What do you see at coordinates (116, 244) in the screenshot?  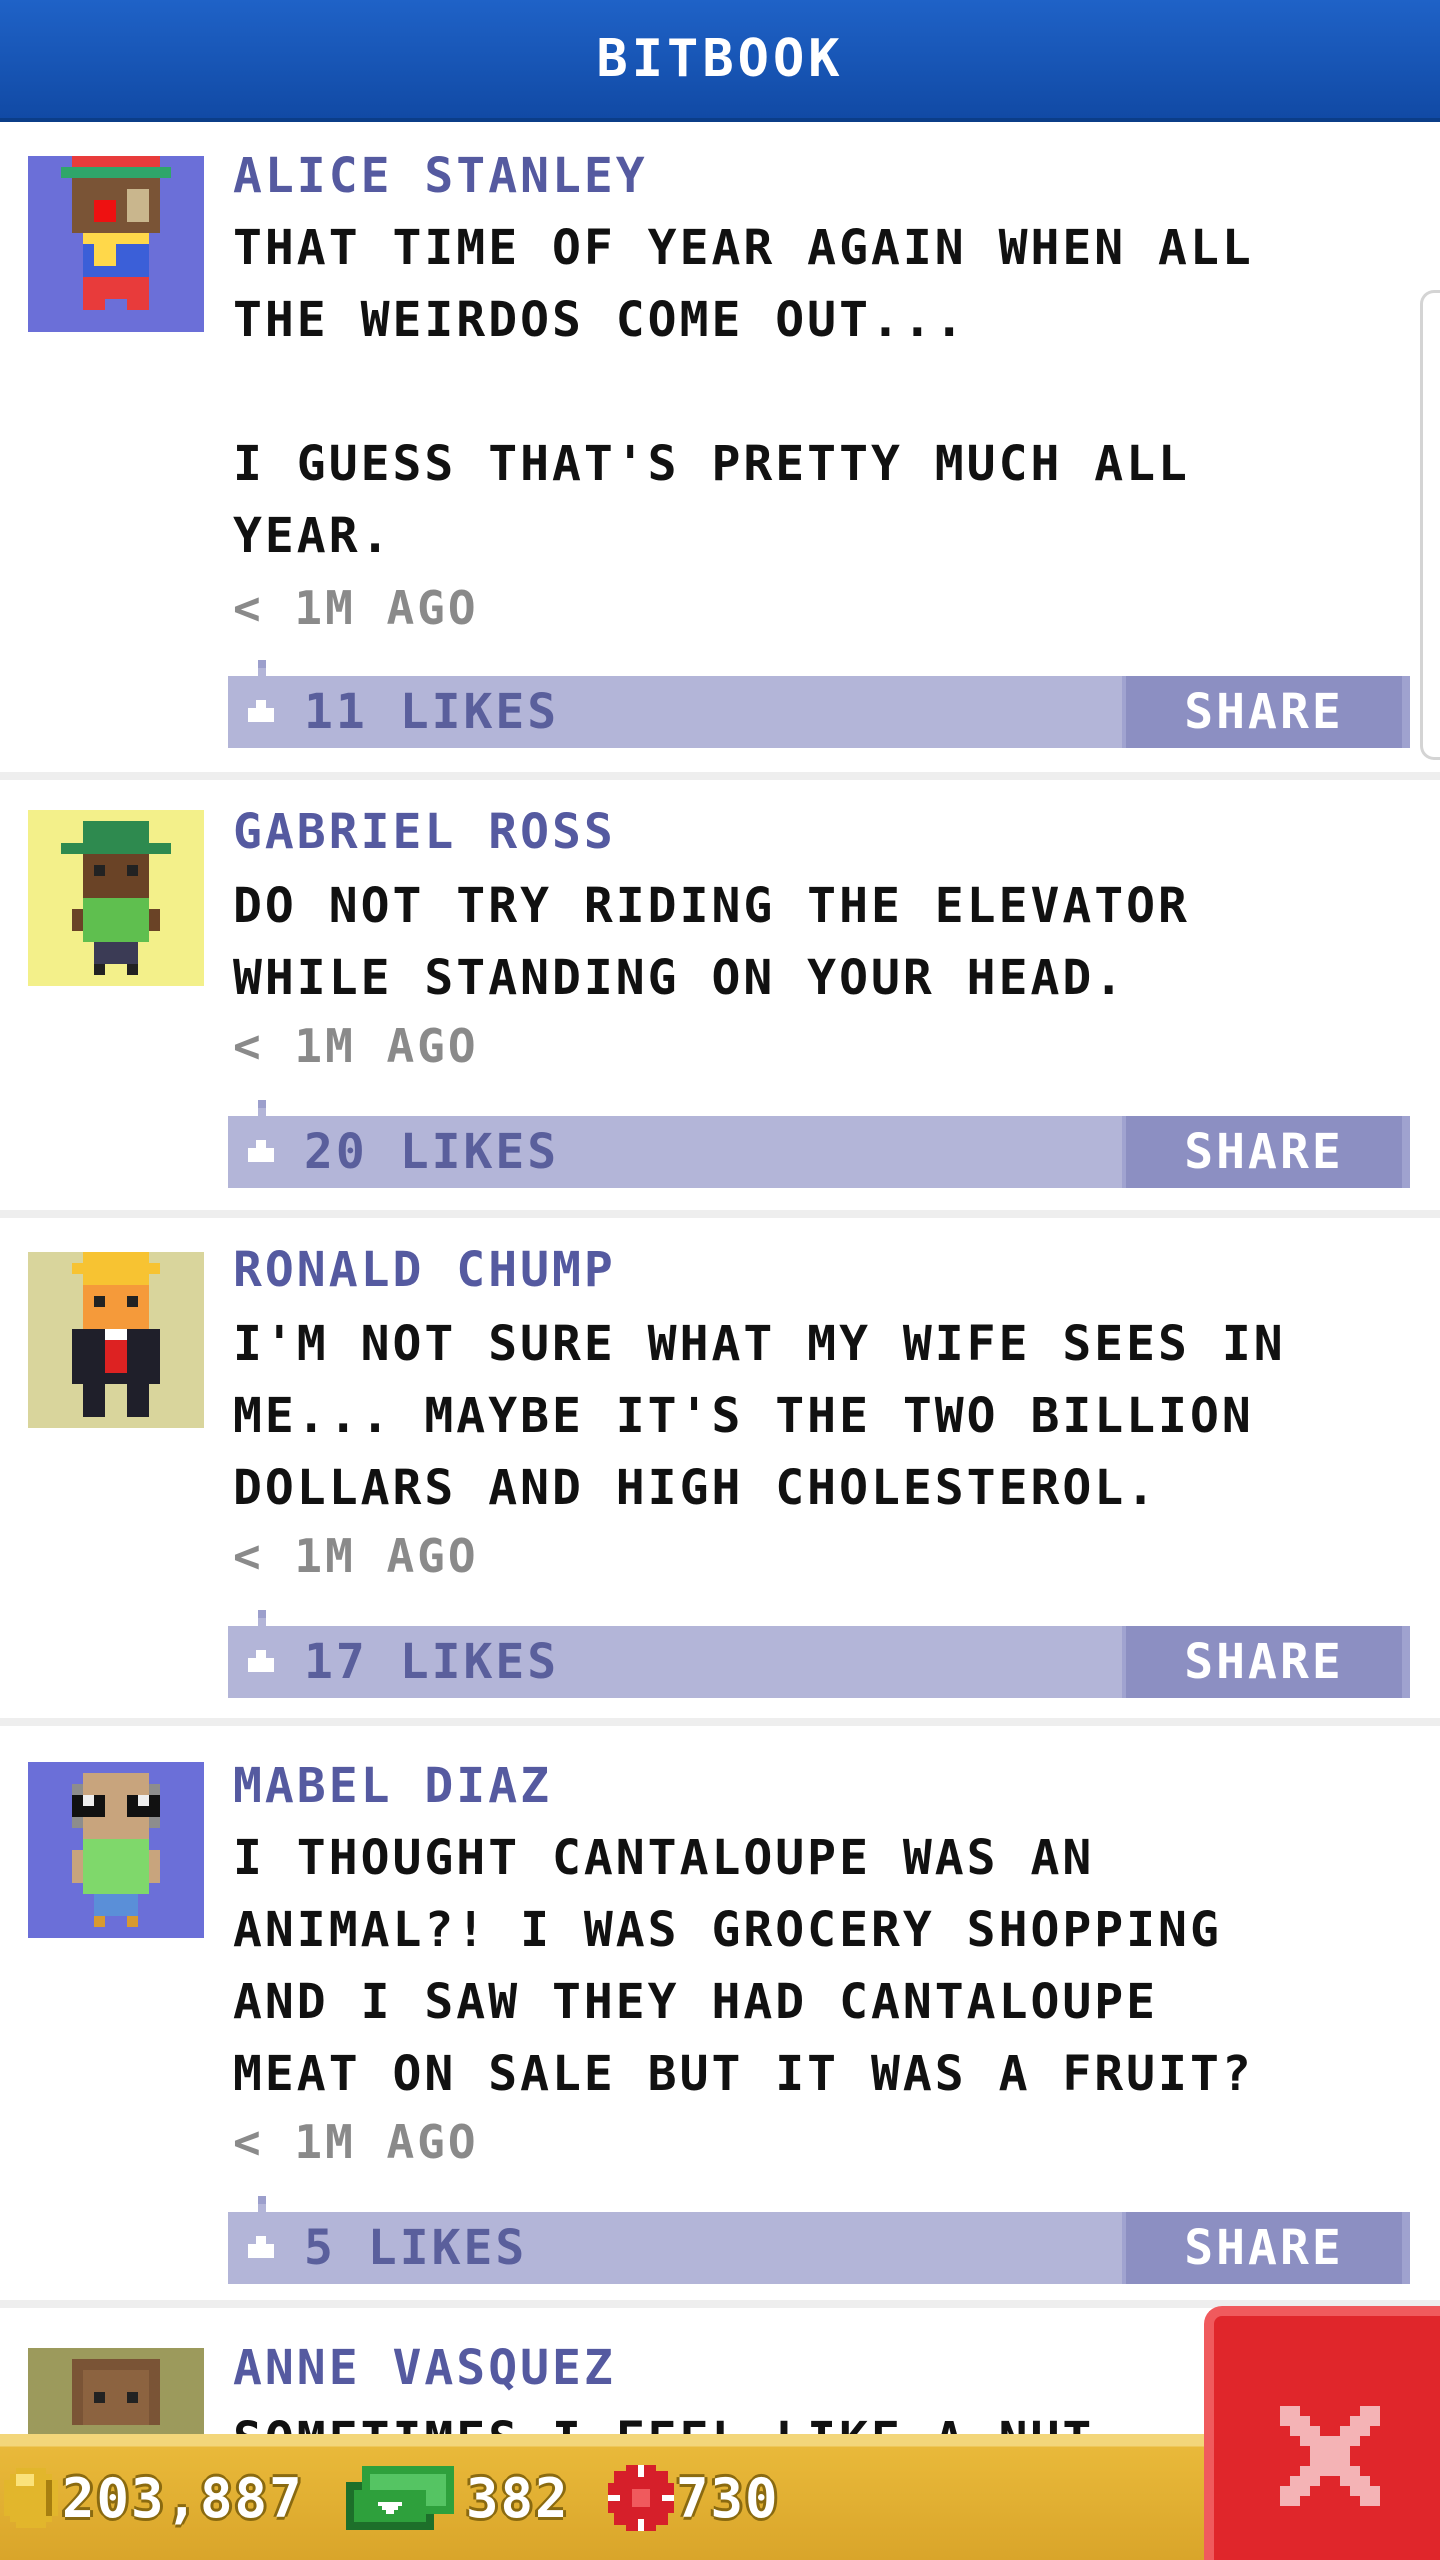 I see `clown-avatar-icon` at bounding box center [116, 244].